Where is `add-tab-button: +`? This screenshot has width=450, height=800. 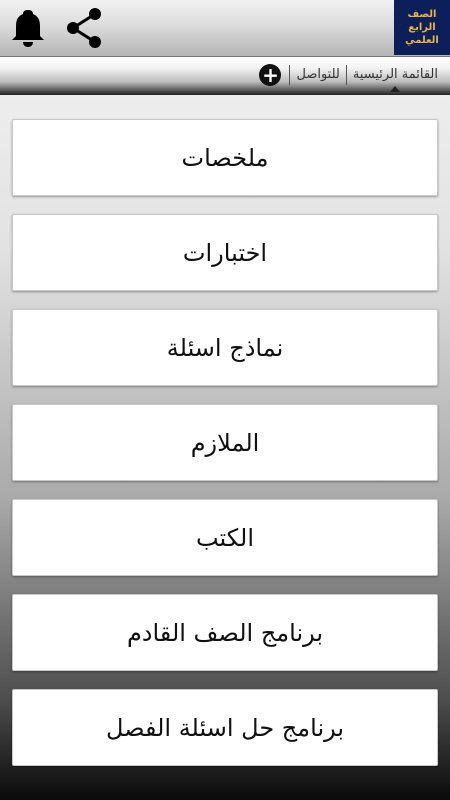 add-tab-button: + is located at coordinates (270, 75).